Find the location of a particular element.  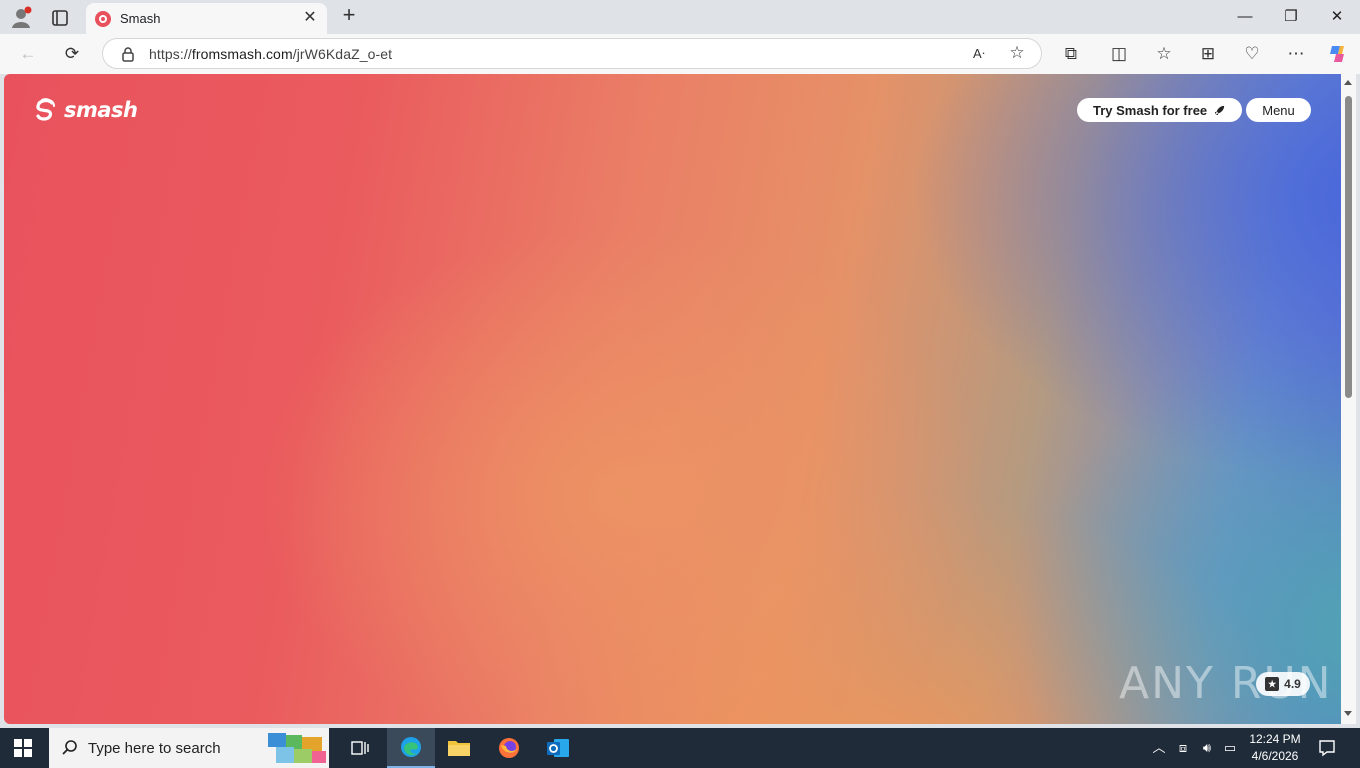

browser-essentials-icon: ♡ is located at coordinates (1252, 54).